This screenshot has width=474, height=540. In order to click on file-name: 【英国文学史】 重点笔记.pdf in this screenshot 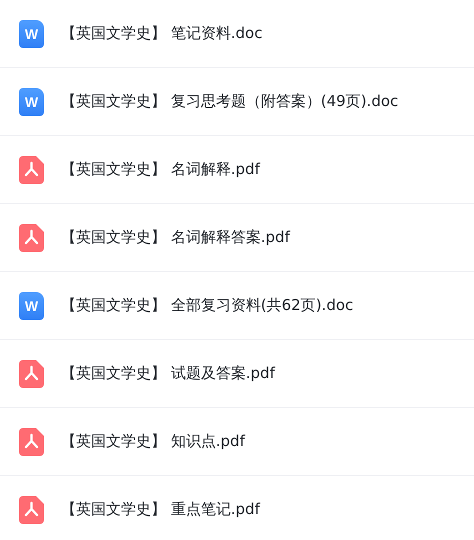, I will do `click(160, 509)`.